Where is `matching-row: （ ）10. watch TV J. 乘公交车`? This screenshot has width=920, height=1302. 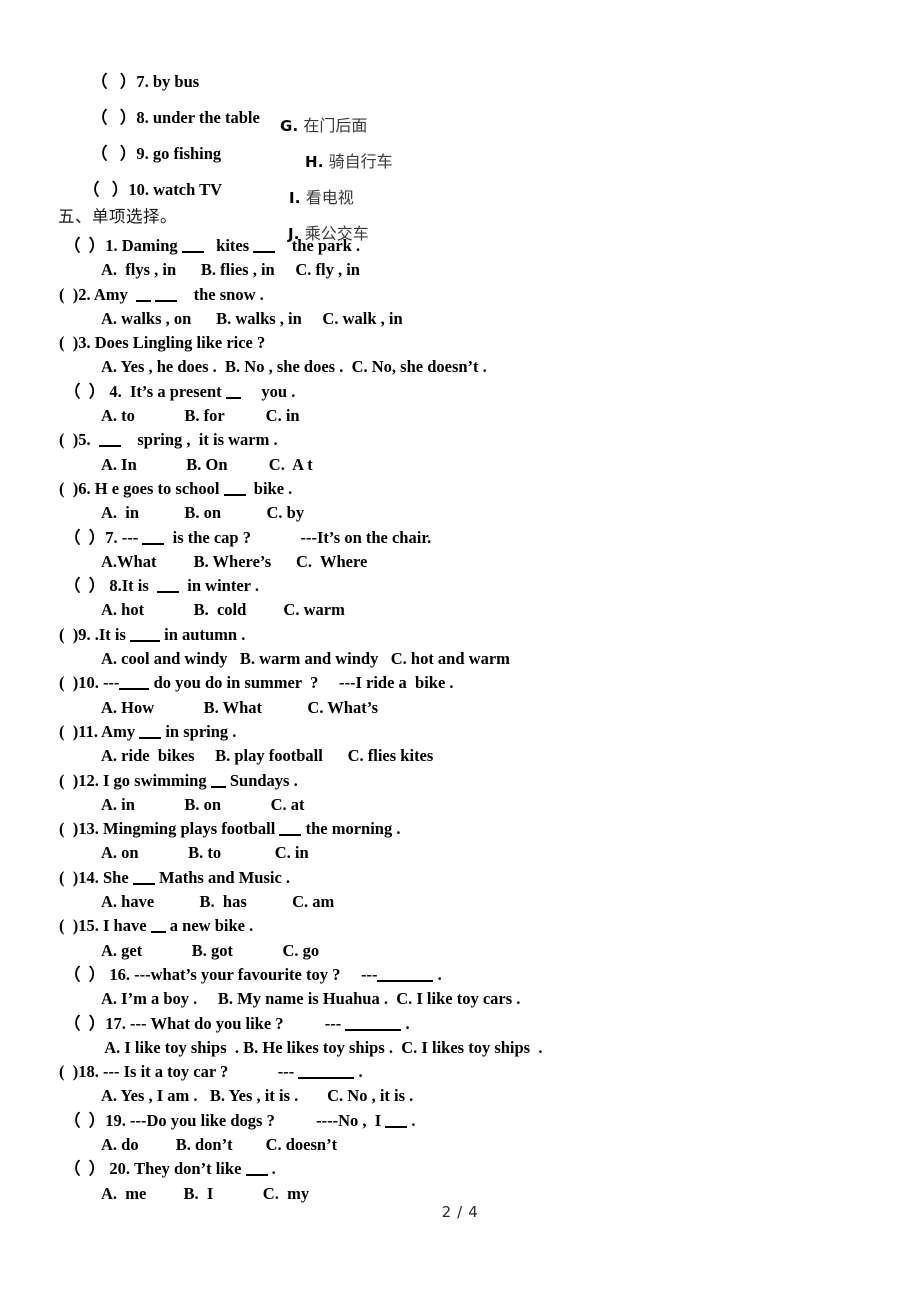
matching-row: （ ）10. watch TV J. 乘公交车 is located at coordinates (404, 199).